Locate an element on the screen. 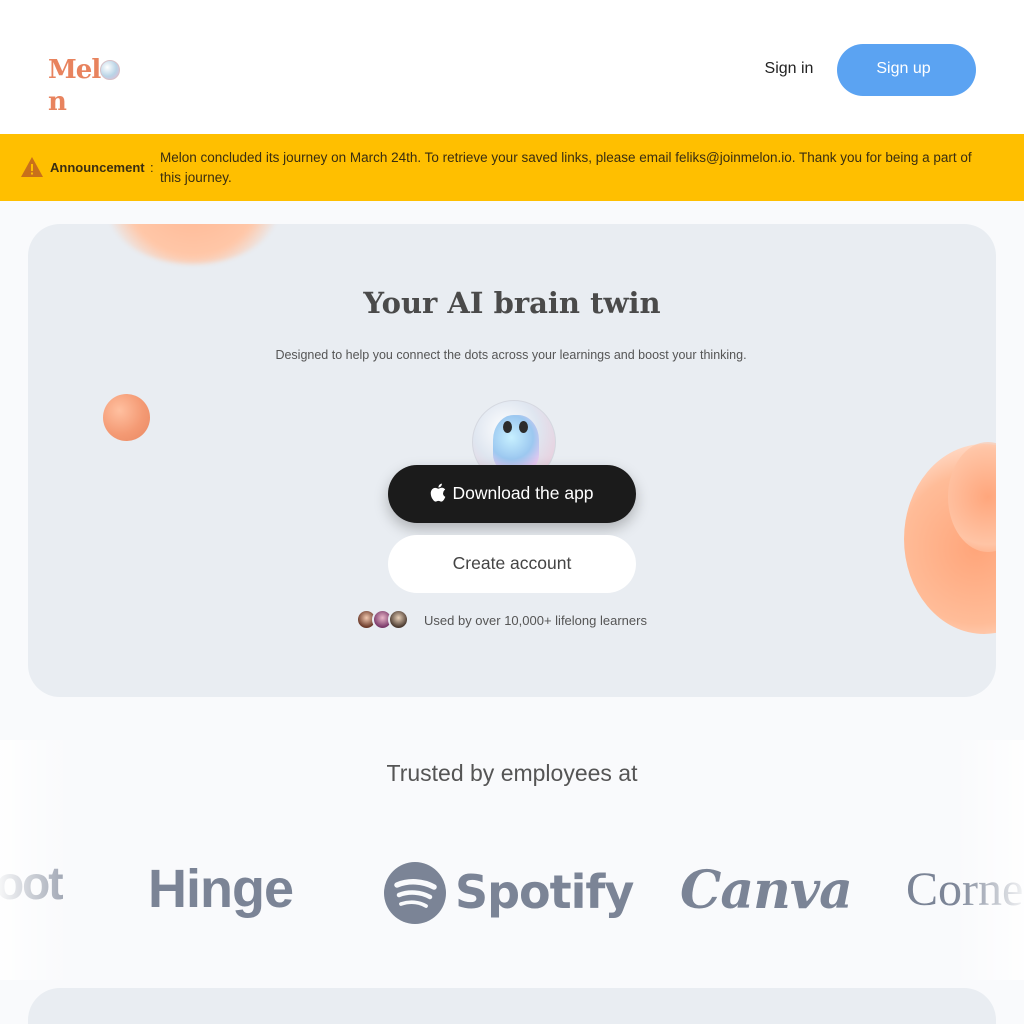  avatar is located at coordinates (398, 619).